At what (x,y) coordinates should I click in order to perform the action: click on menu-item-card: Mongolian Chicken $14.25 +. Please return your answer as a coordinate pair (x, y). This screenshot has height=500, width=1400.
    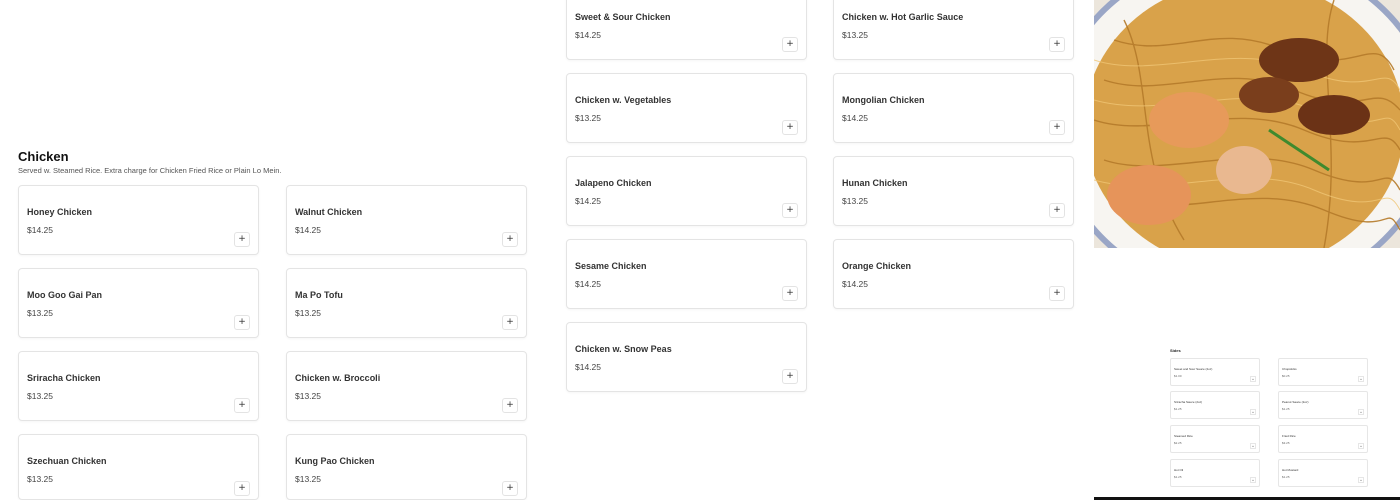
    Looking at the image, I should click on (953, 108).